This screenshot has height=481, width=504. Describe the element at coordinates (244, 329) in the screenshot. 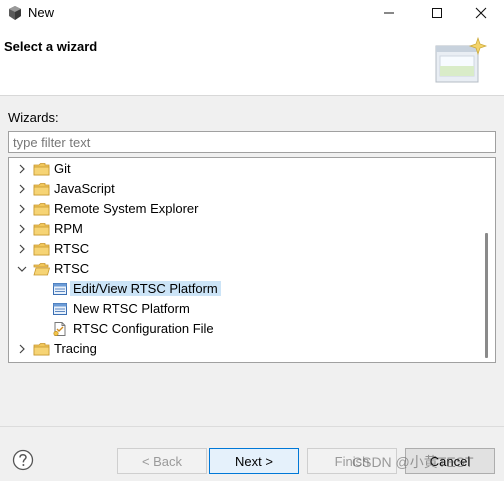

I see `tree-item-rtsc-configuration-file: RTSC Configuration File` at that location.